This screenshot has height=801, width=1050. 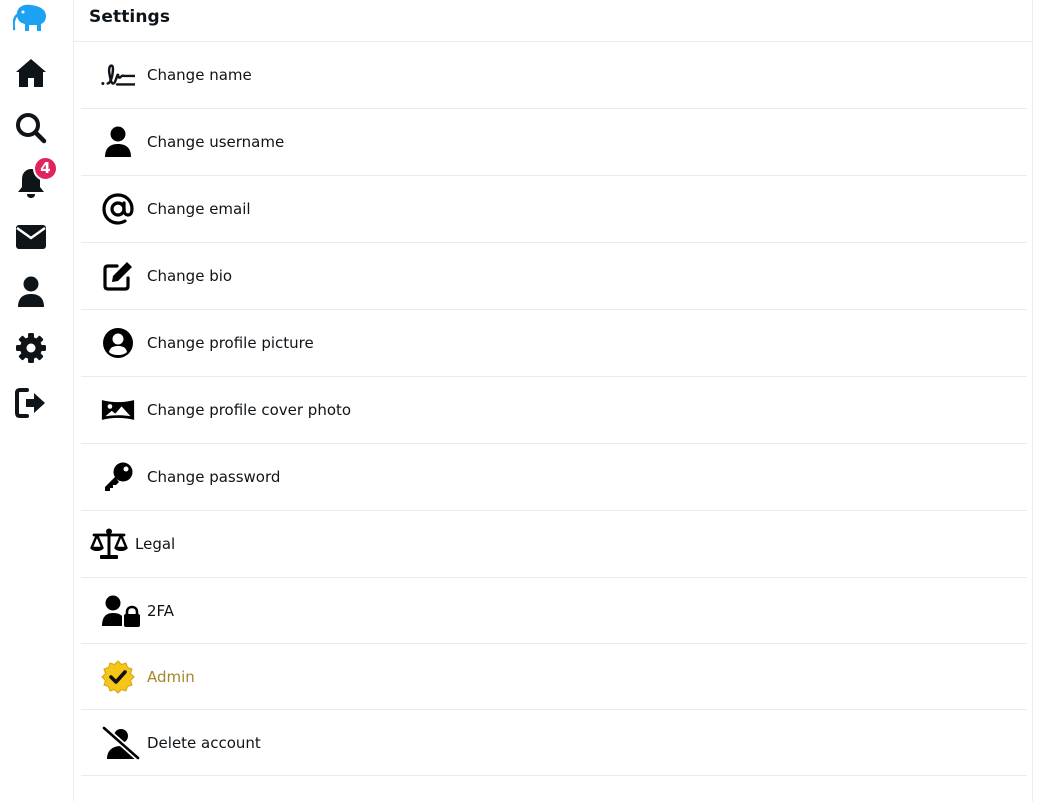 What do you see at coordinates (118, 276) in the screenshot?
I see `edit-icon` at bounding box center [118, 276].